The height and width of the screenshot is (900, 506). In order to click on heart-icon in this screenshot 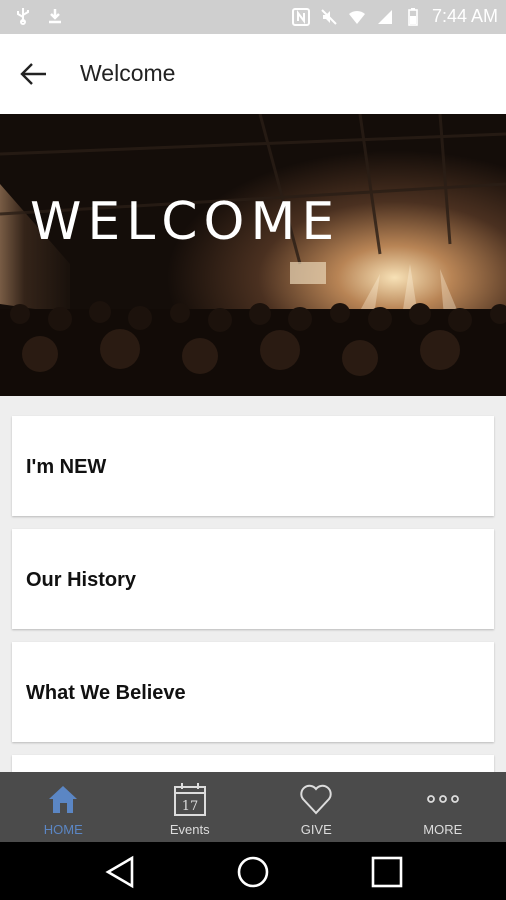, I will do `click(316, 799)`.